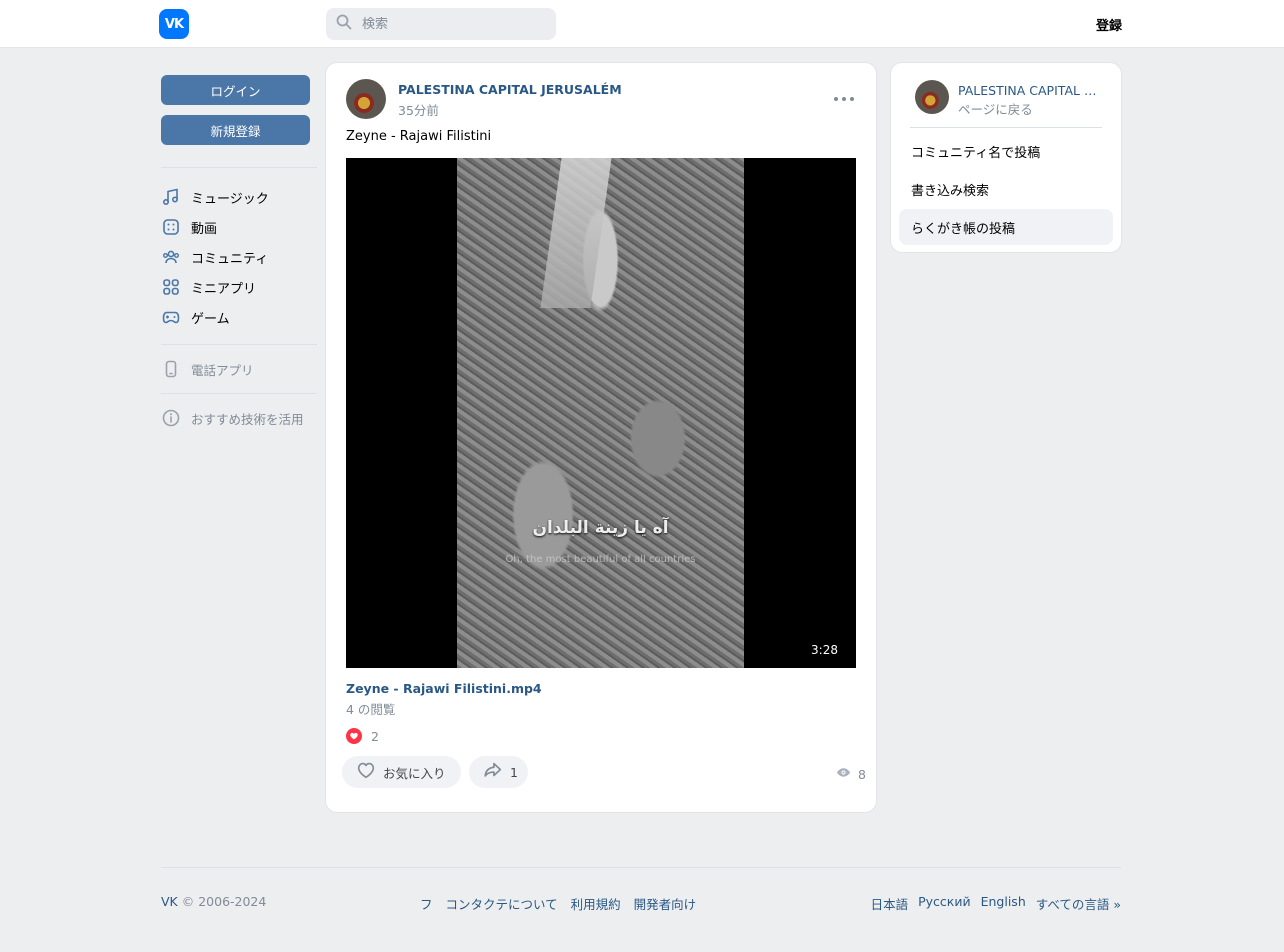  I want to click on side-item-search-posts: 書き込み検索, so click(1006, 189).